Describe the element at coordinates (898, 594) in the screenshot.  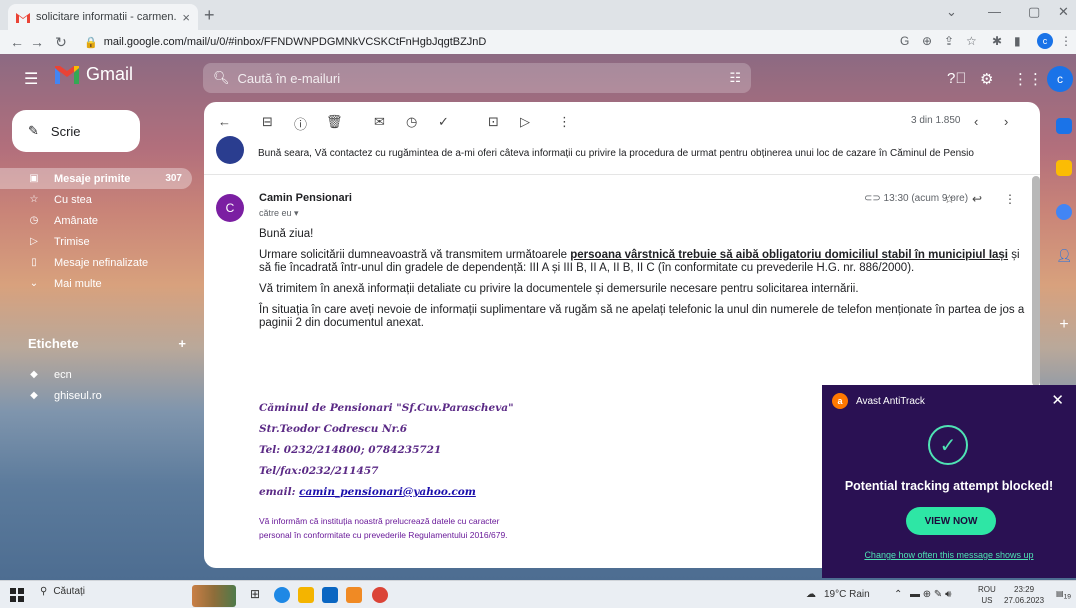
I see `tray-overflow-icon: ⌃` at that location.